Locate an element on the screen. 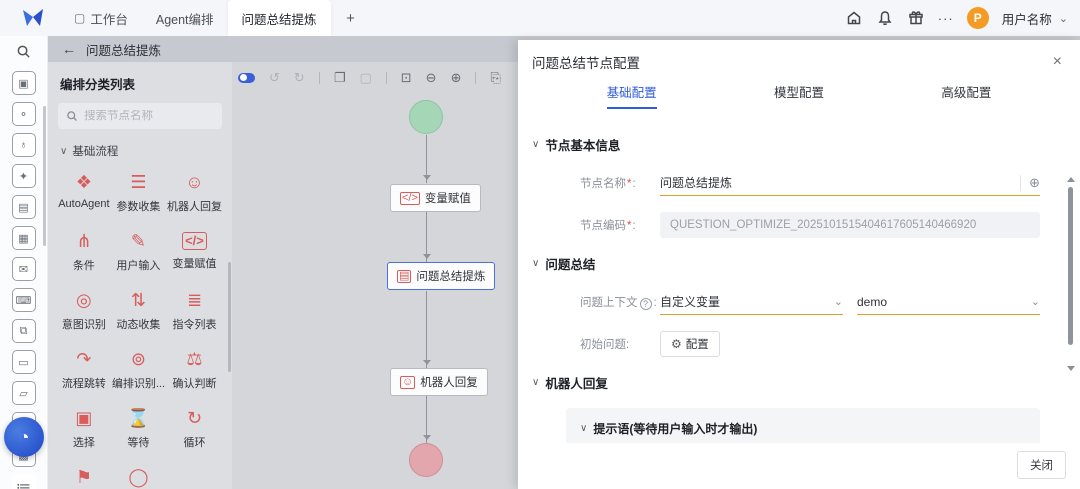  toolbar-divider is located at coordinates (476, 77).